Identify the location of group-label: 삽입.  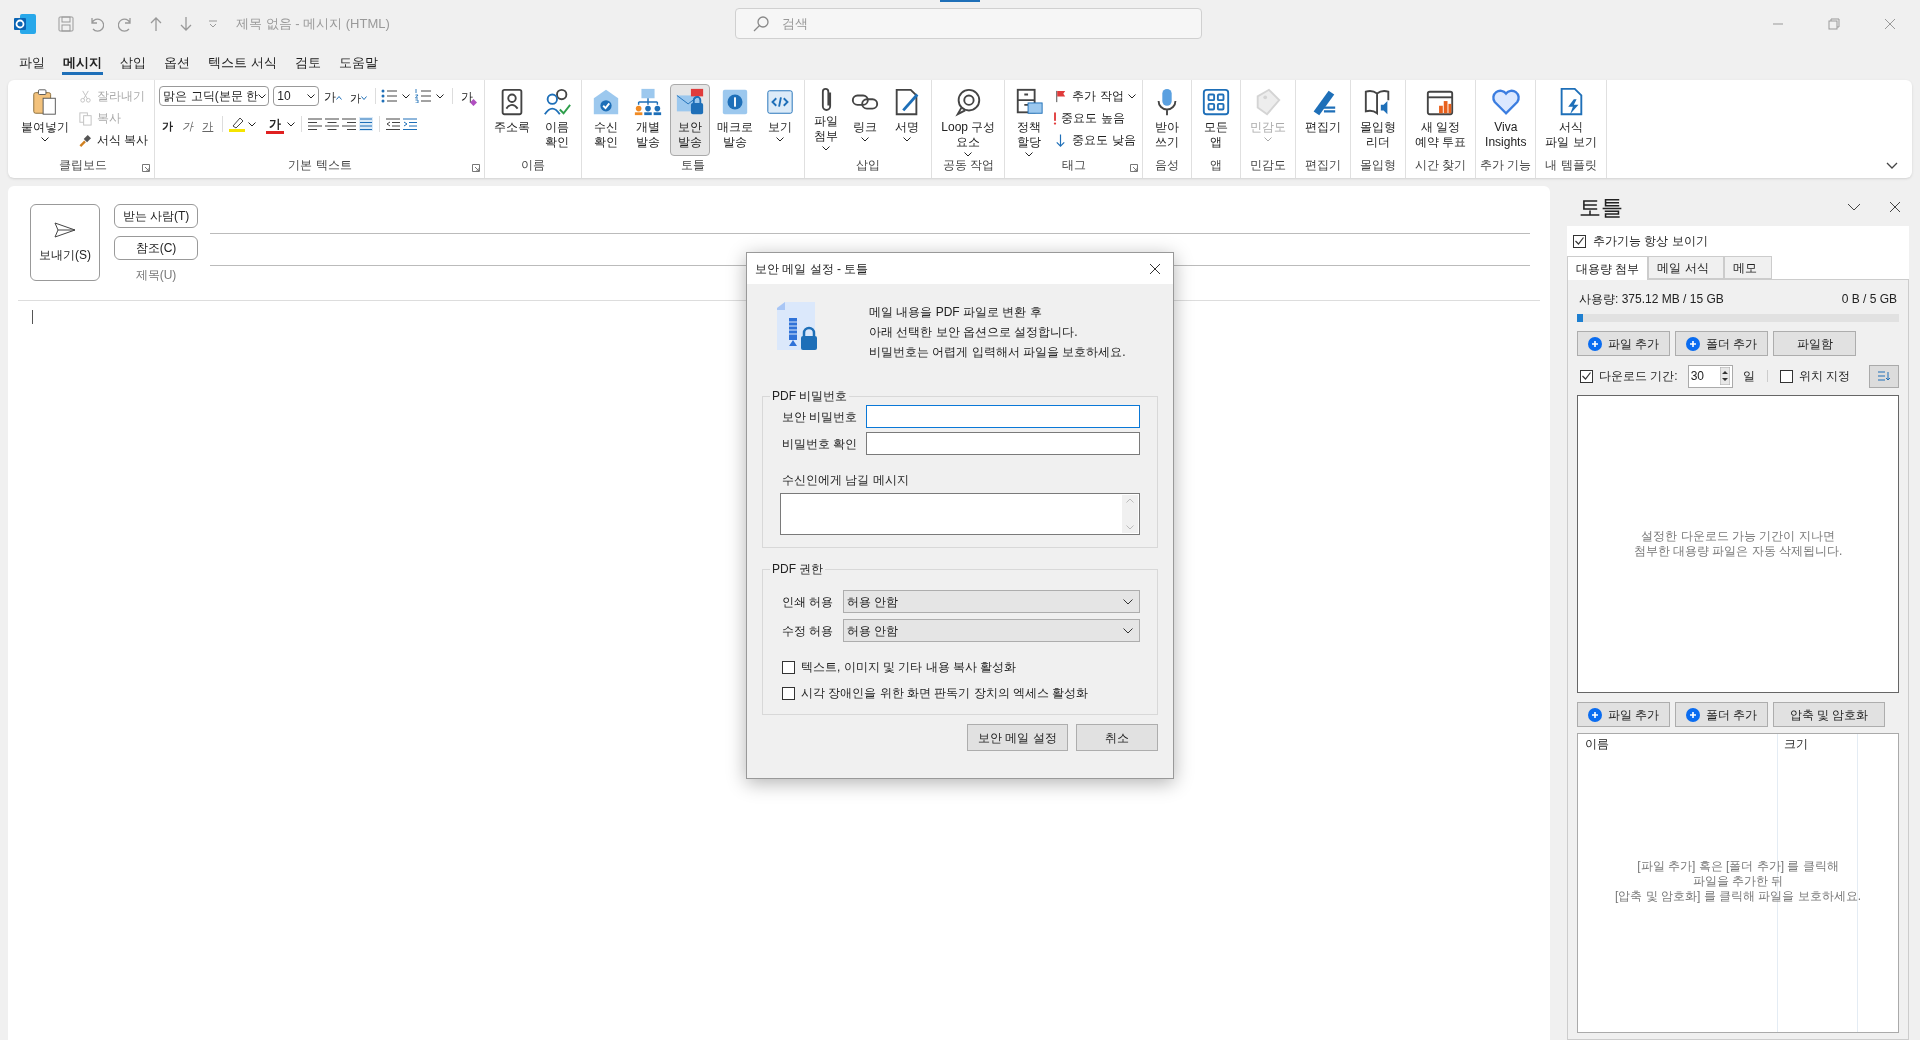
(868, 165).